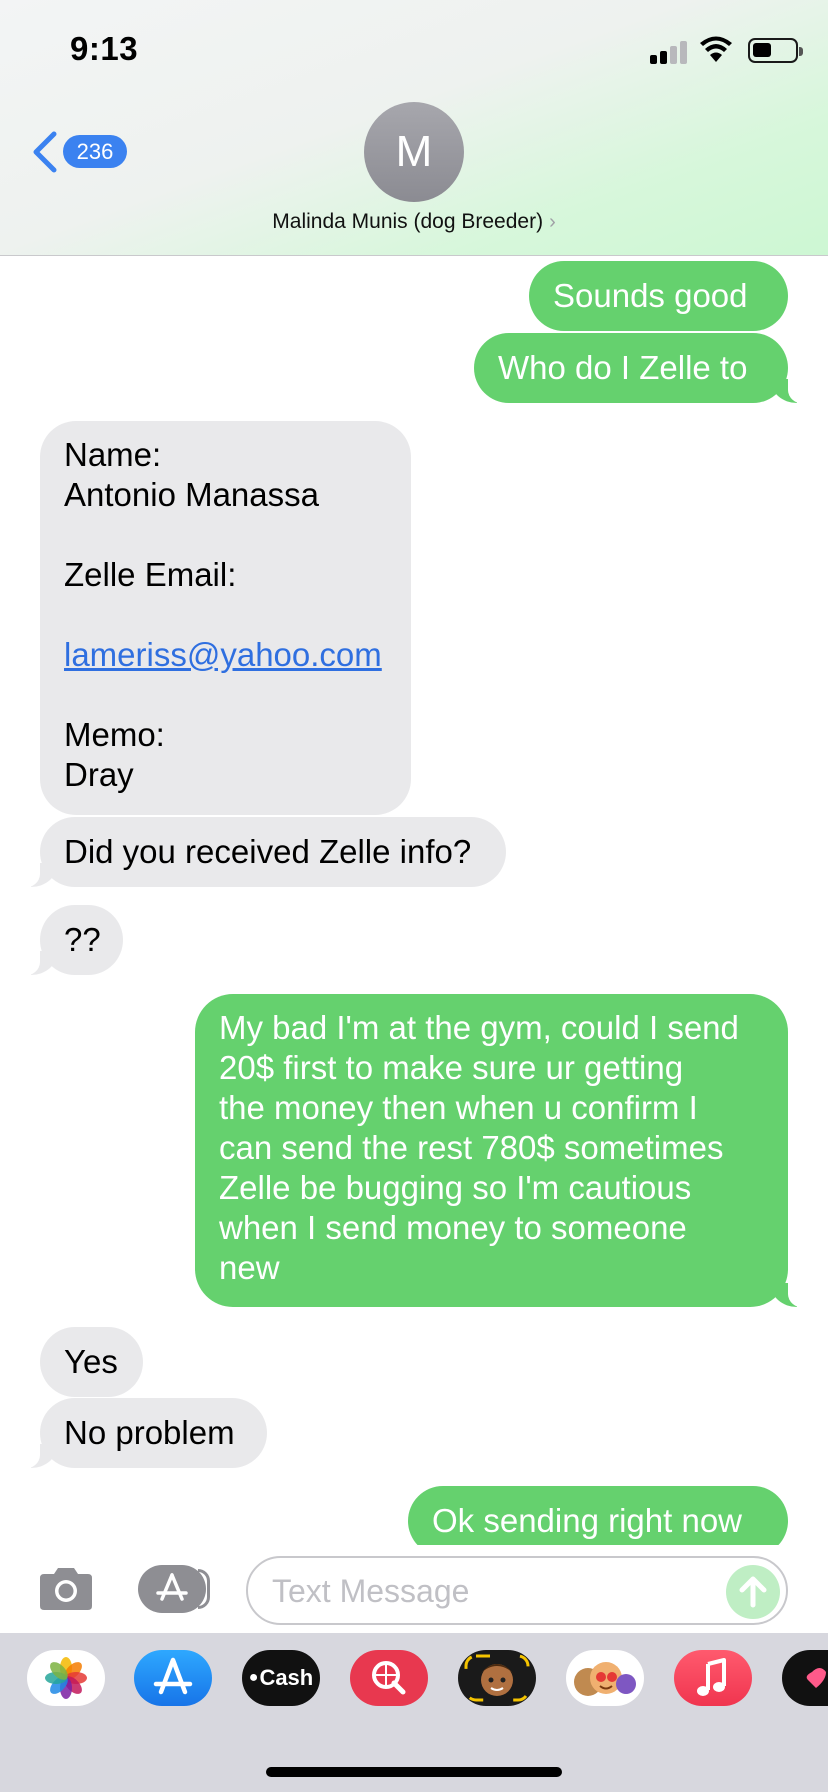  I want to click on back-button: 236, so click(80, 152).